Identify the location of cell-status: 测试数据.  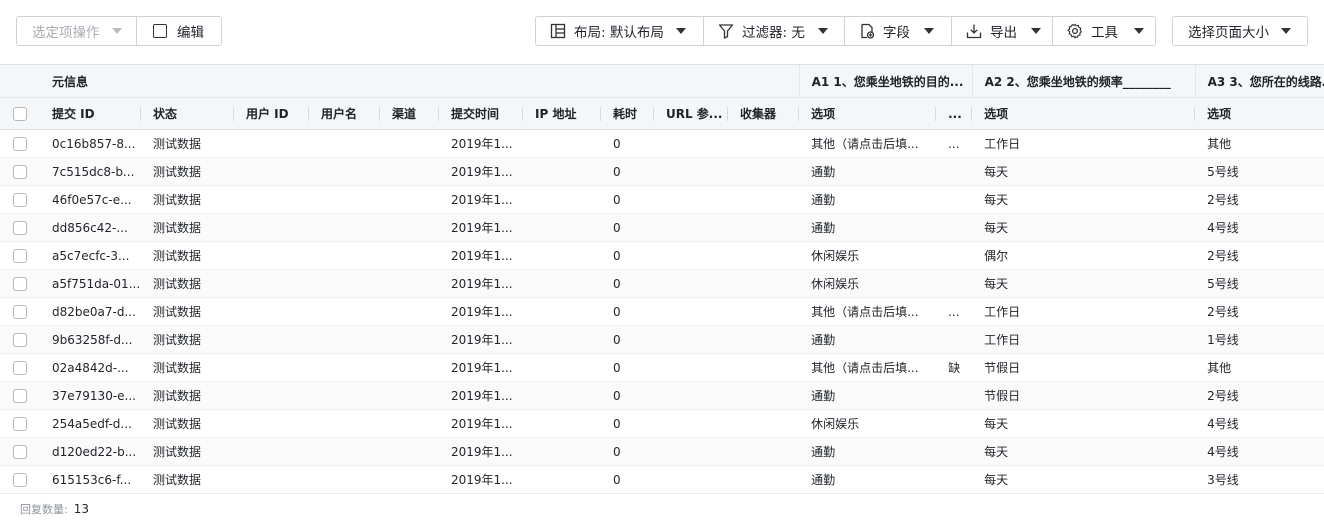
(187, 451).